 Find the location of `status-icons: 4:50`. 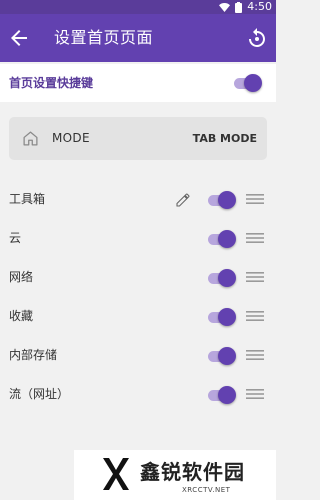

status-icons: 4:50 is located at coordinates (245, 7).